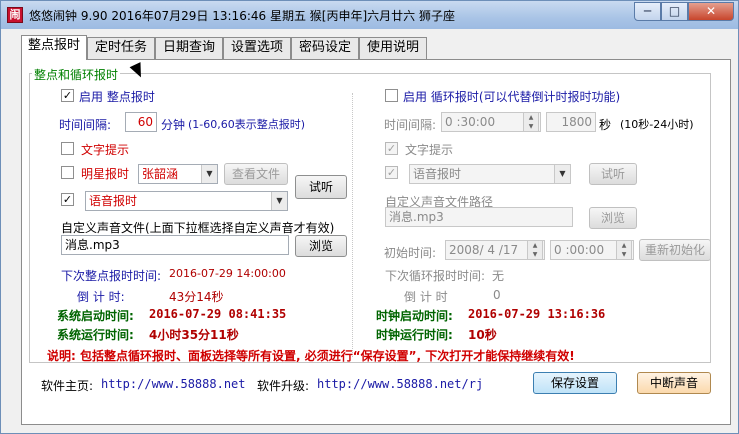 The image size is (739, 434). What do you see at coordinates (67, 95) in the screenshot?
I see `enable-hourly-checkbox: ✓` at bounding box center [67, 95].